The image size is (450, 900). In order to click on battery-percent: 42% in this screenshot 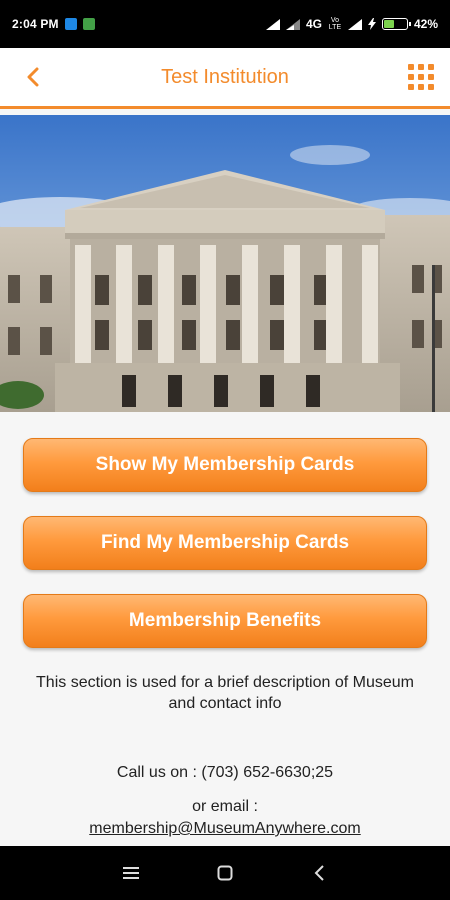, I will do `click(425, 24)`.